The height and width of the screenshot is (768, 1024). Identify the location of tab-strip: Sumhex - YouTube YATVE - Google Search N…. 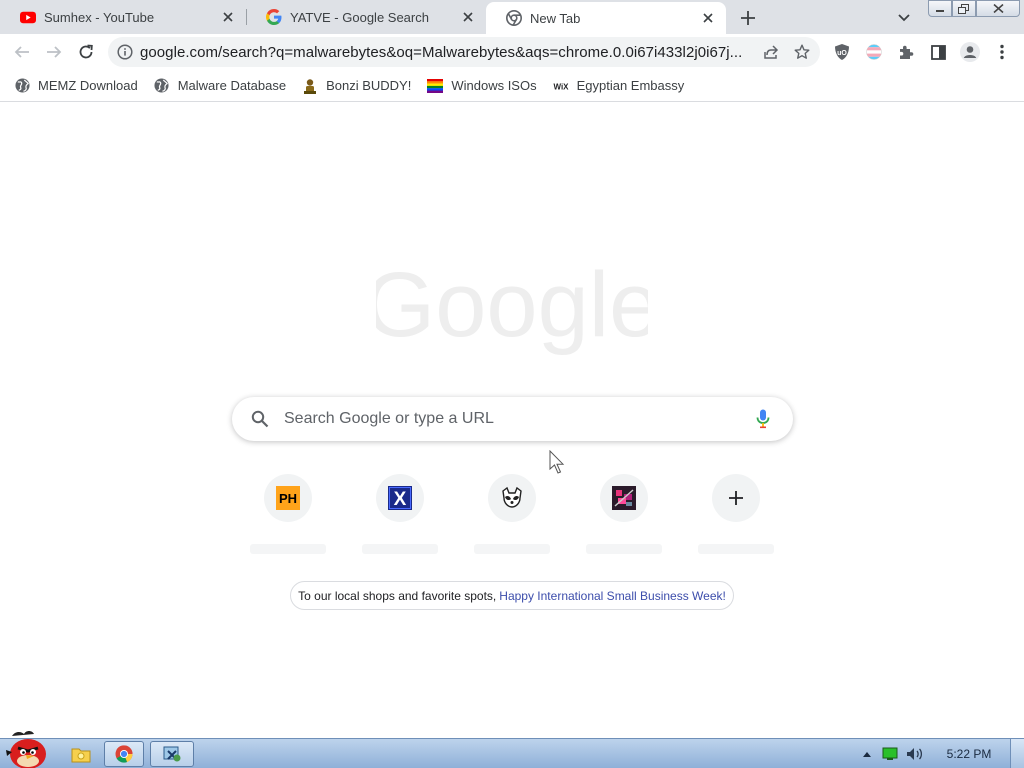
(512, 17).